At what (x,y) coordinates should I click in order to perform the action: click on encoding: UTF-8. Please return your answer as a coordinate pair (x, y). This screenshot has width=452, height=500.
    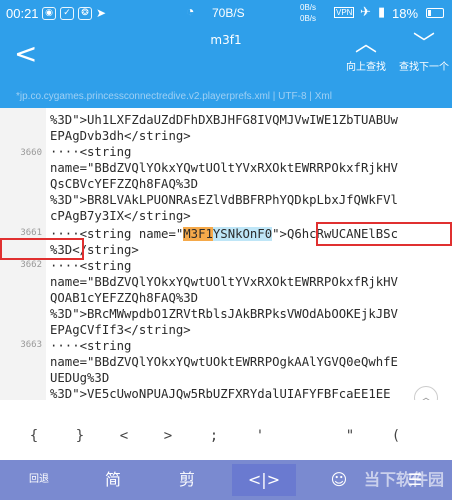
    Looking at the image, I should click on (292, 96).